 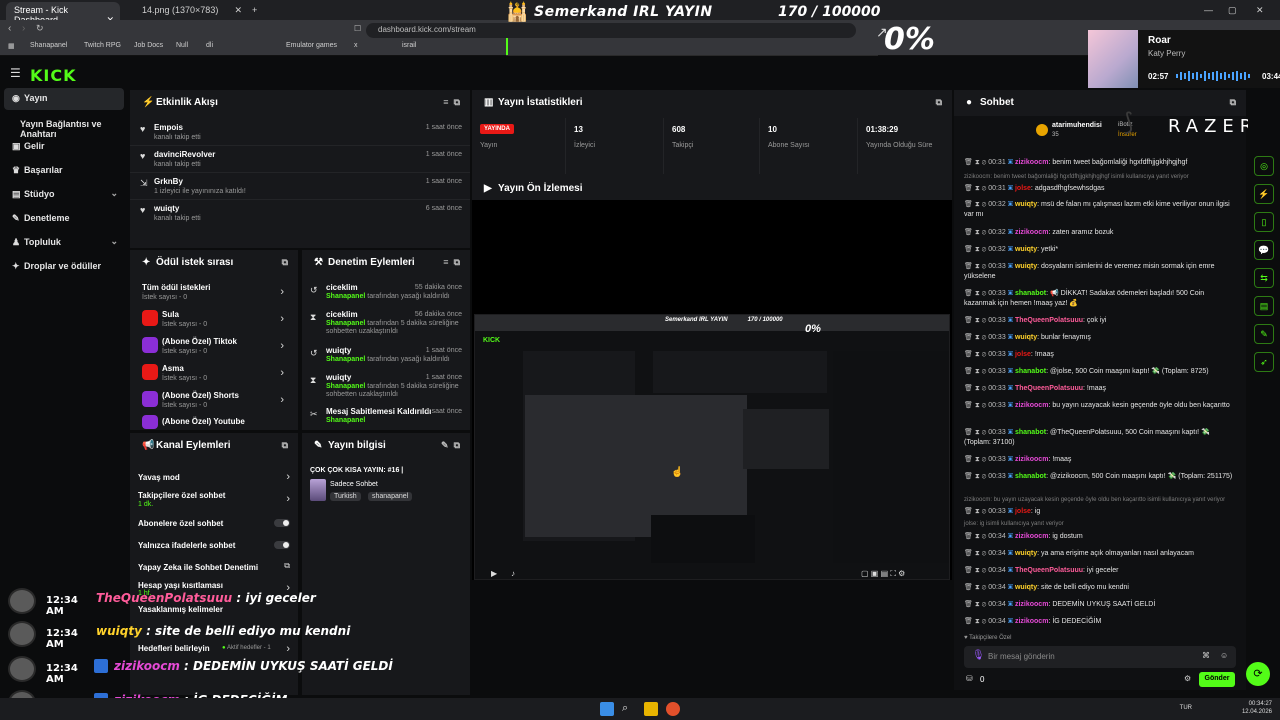 I want to click on player-controls: ▢ ▣ ▤ ⛶ ⚙, so click(x=883, y=574).